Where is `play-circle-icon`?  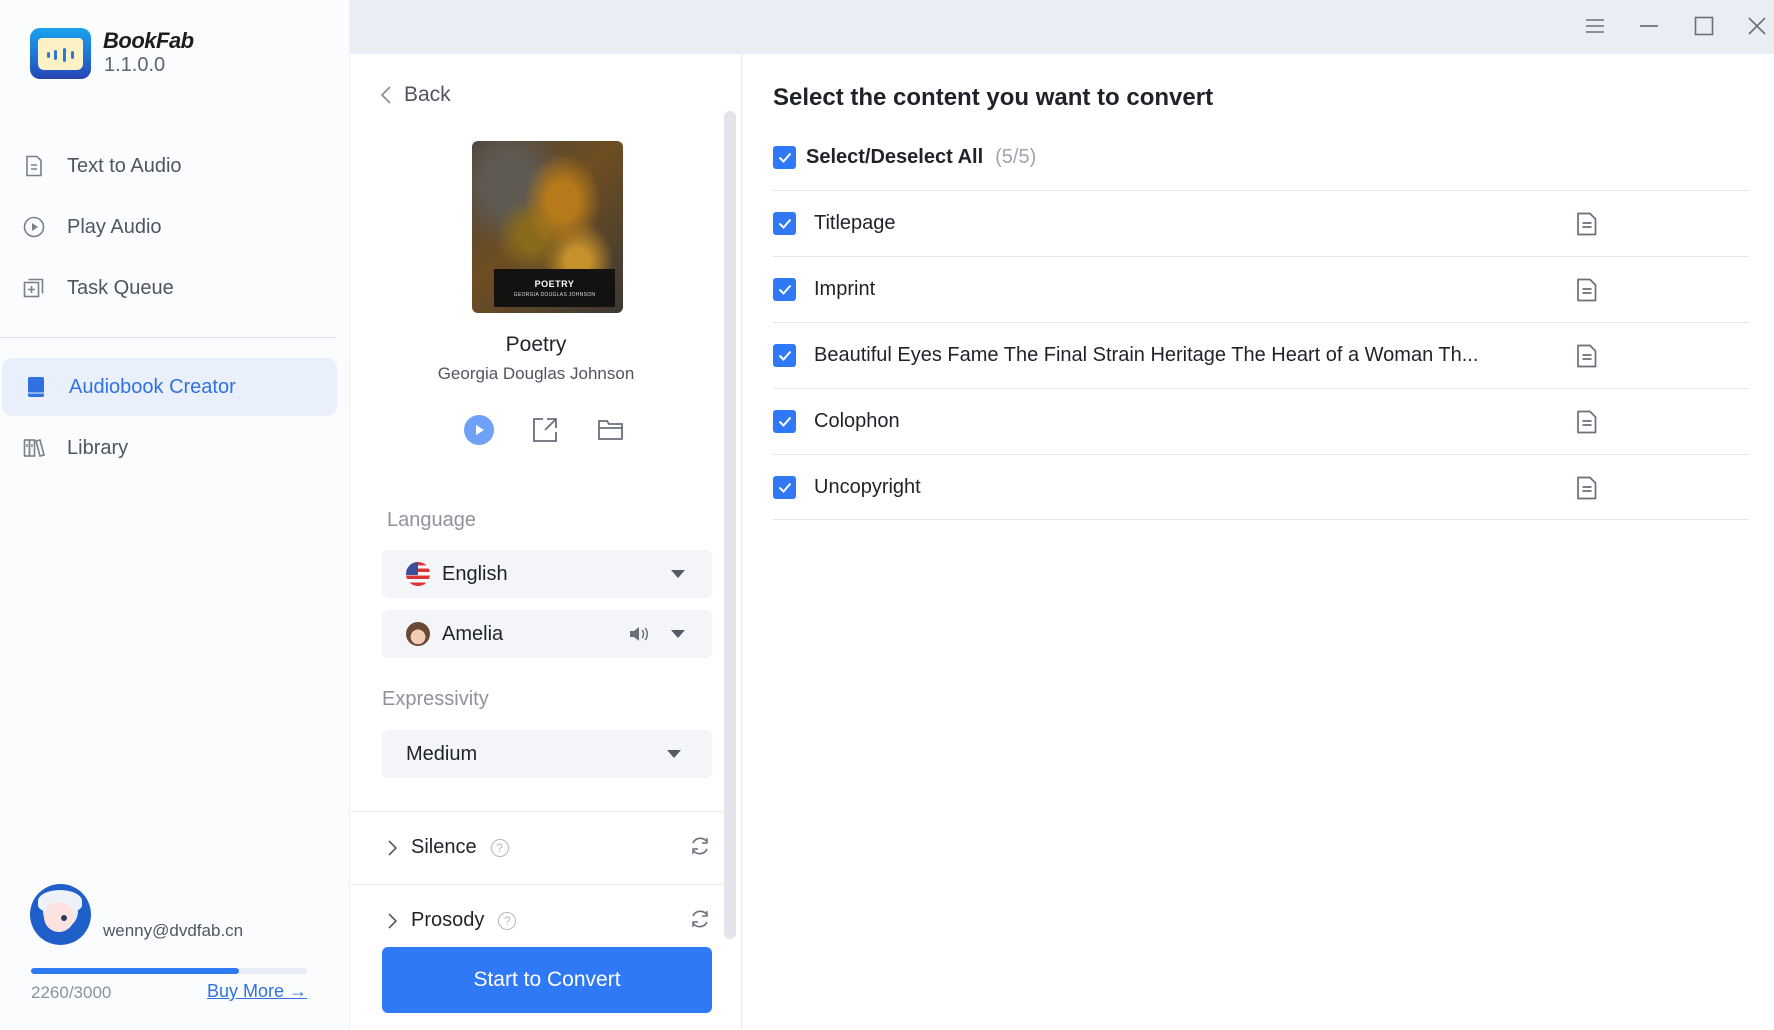 play-circle-icon is located at coordinates (34, 227).